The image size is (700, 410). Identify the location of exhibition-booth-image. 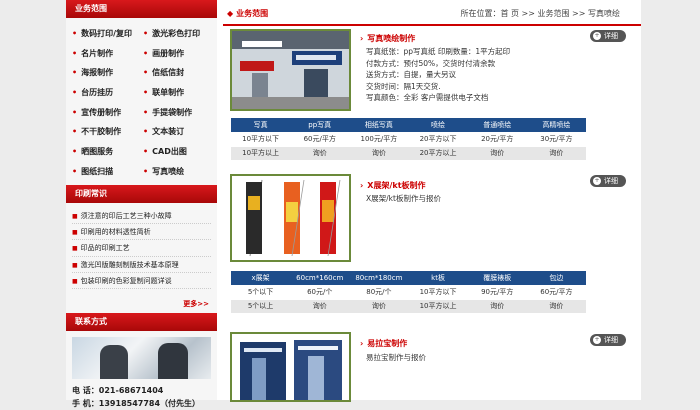
(290, 70).